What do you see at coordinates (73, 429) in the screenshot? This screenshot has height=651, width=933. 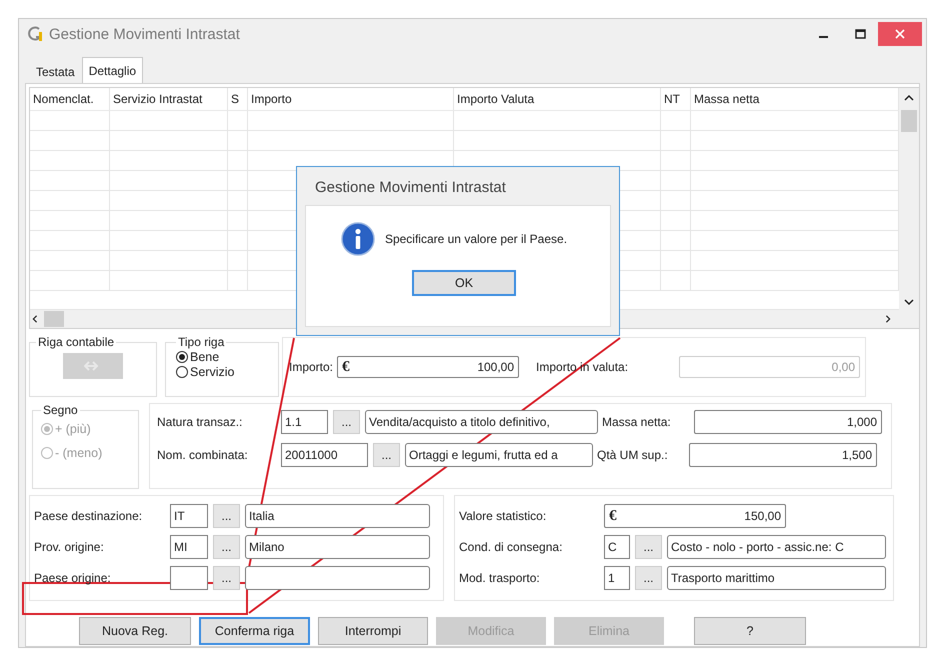 I see `option-label: + (più)` at bounding box center [73, 429].